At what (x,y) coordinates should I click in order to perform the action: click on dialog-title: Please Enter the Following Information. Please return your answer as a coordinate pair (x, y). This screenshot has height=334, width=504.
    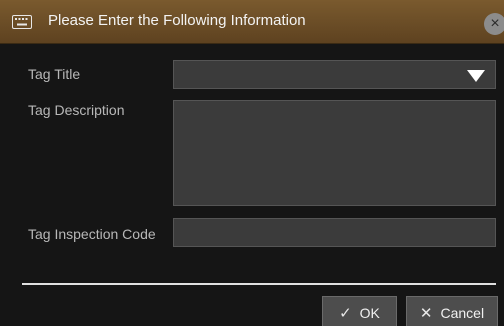
    Looking at the image, I should click on (177, 20).